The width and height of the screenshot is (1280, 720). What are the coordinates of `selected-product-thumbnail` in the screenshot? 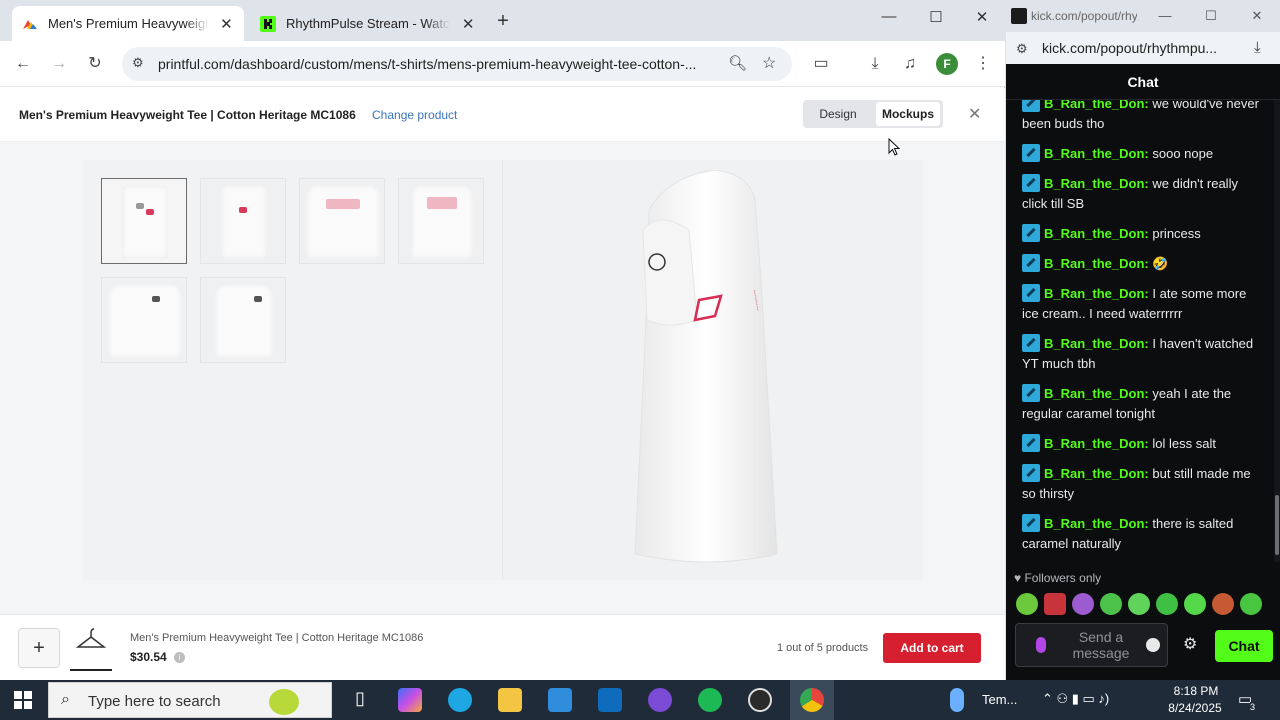 It's located at (91, 649).